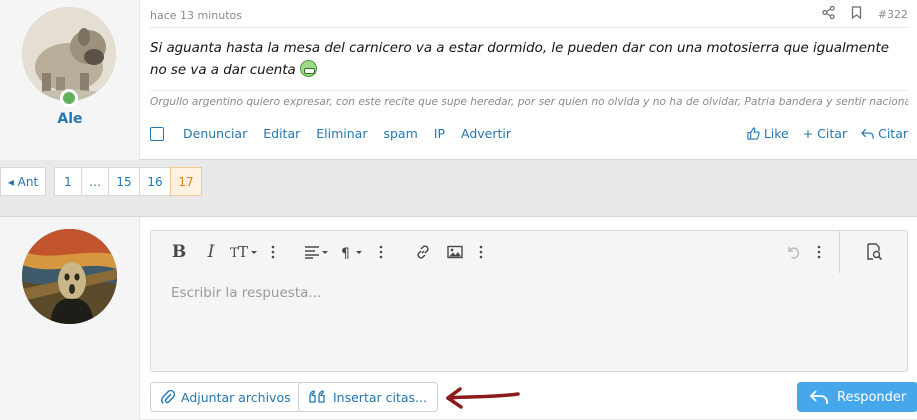 The image size is (917, 420). What do you see at coordinates (23, 181) in the screenshot?
I see `prev-page-button: ◂ Ant` at bounding box center [23, 181].